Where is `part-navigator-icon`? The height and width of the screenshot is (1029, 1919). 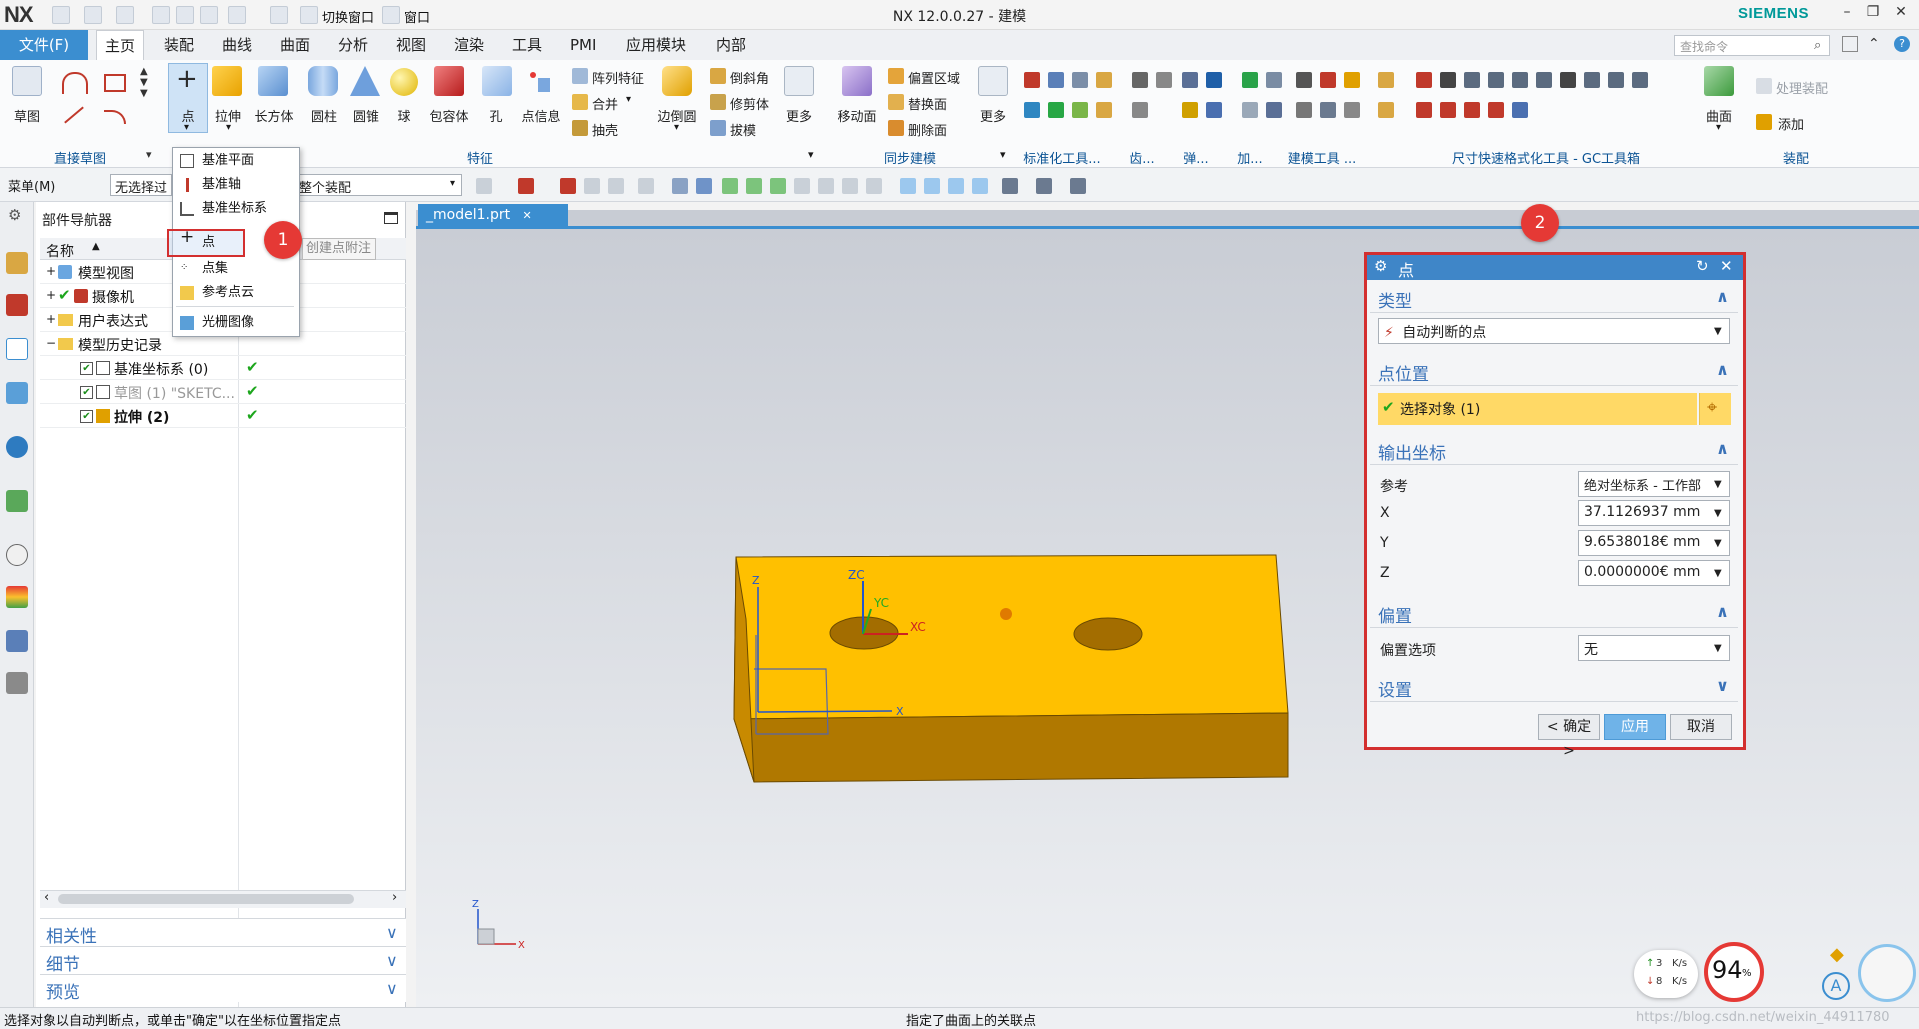
part-navigator-icon is located at coordinates (17, 349).